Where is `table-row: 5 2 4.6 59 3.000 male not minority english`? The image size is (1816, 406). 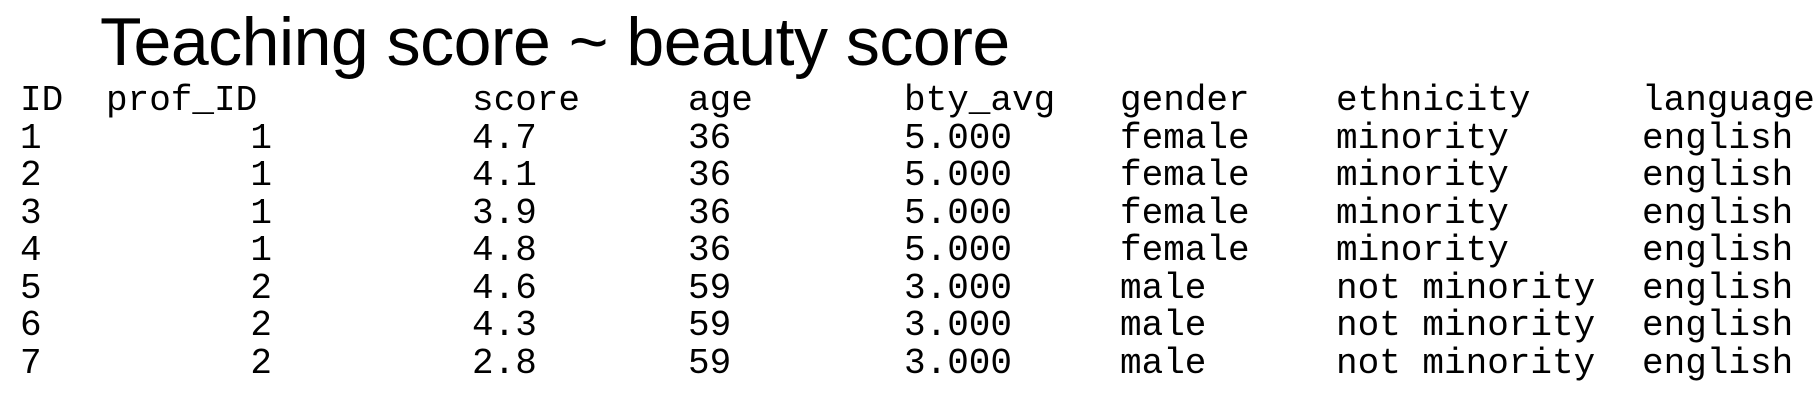
table-row: 5 2 4.6 59 3.000 male not minority english is located at coordinates (908, 288).